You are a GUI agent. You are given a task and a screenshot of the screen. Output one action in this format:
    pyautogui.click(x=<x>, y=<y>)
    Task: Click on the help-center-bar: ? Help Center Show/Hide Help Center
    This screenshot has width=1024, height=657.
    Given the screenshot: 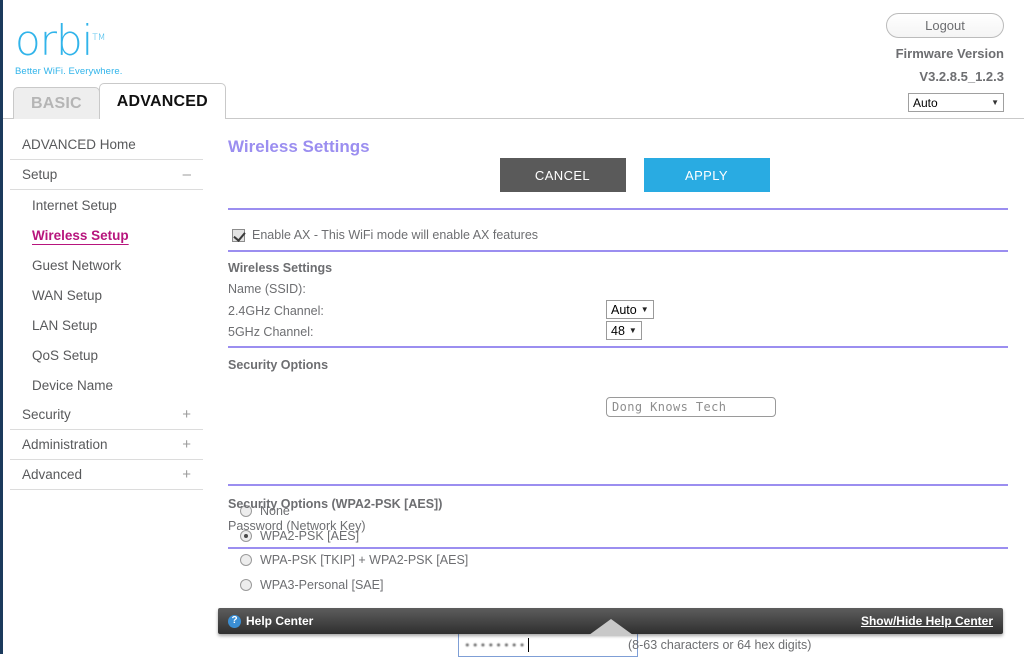 What is the action you would take?
    pyautogui.click(x=610, y=621)
    